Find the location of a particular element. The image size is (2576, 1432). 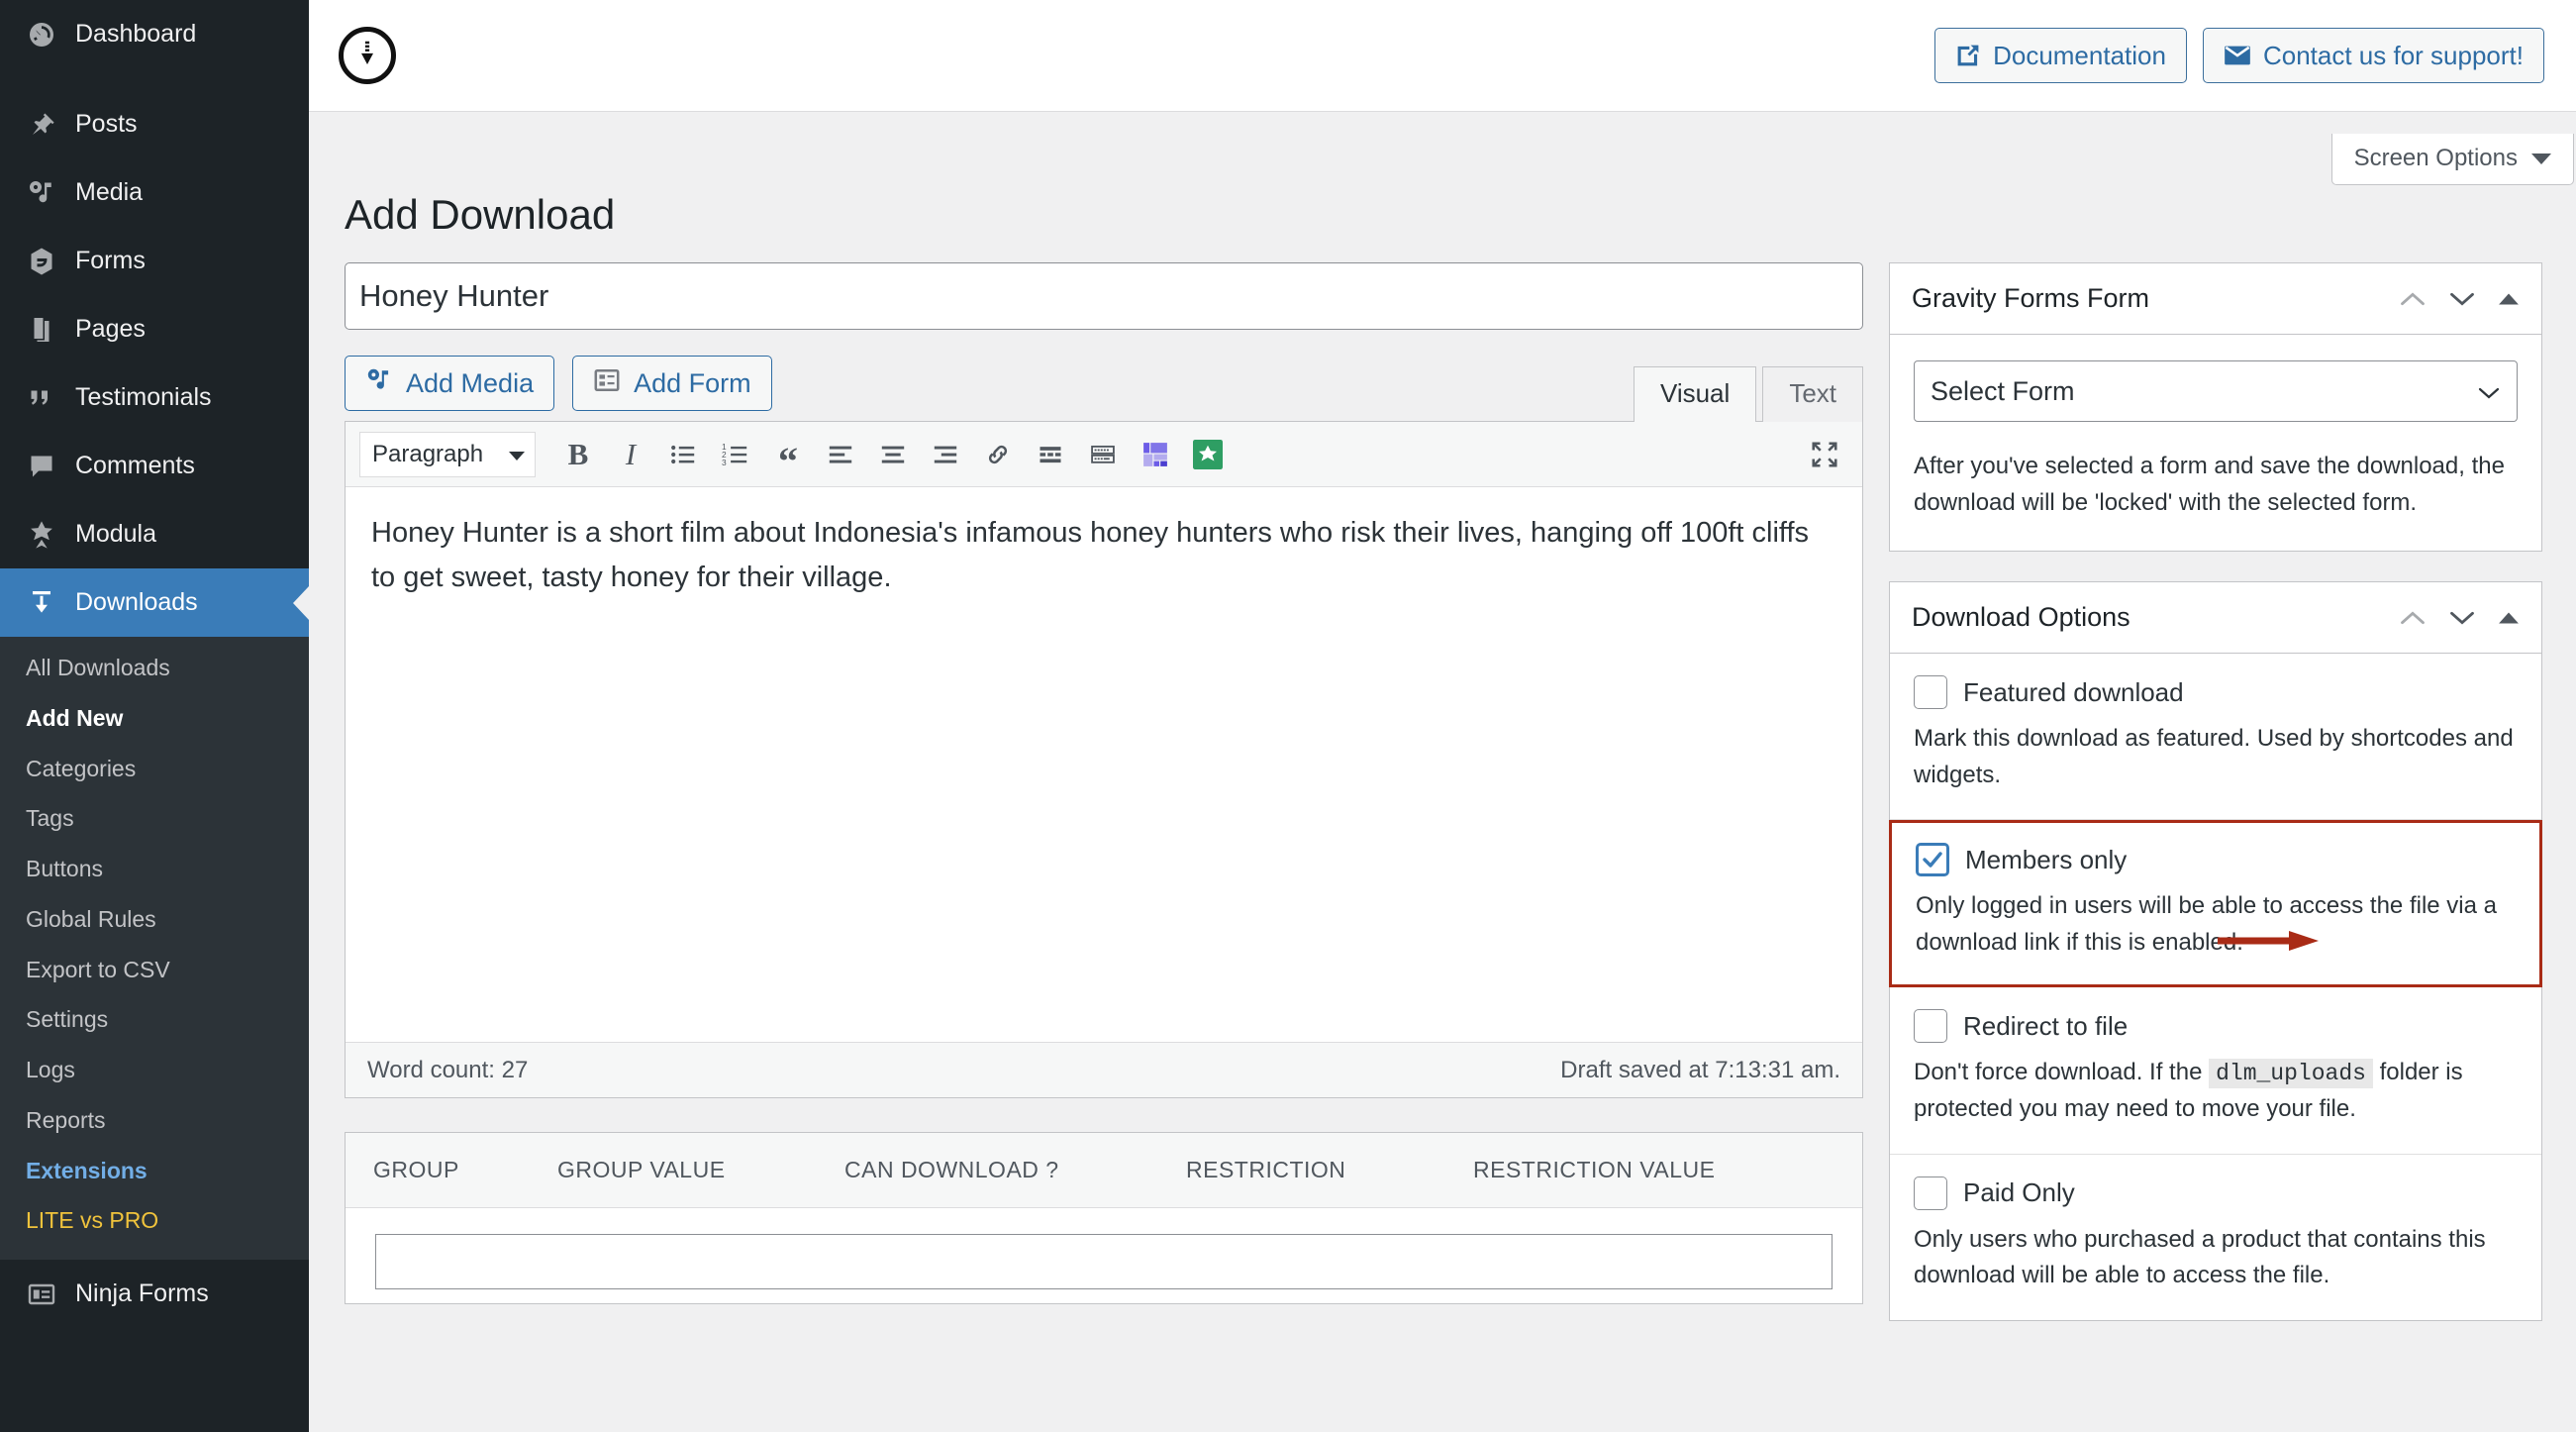

plugin-topbar: Documentation Contact us for support! is located at coordinates (1443, 56).